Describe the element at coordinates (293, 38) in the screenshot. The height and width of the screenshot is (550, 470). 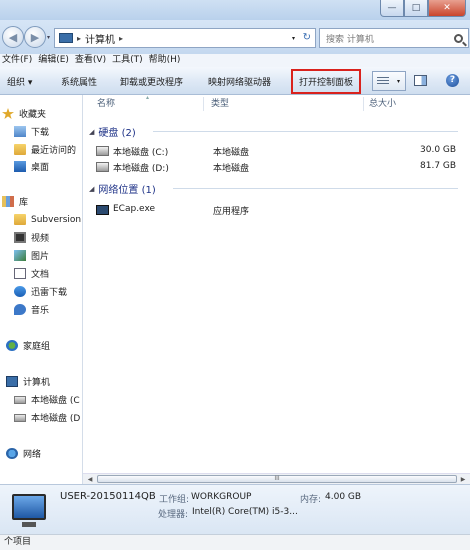
I see `address-dropdown-icon: ▾` at that location.